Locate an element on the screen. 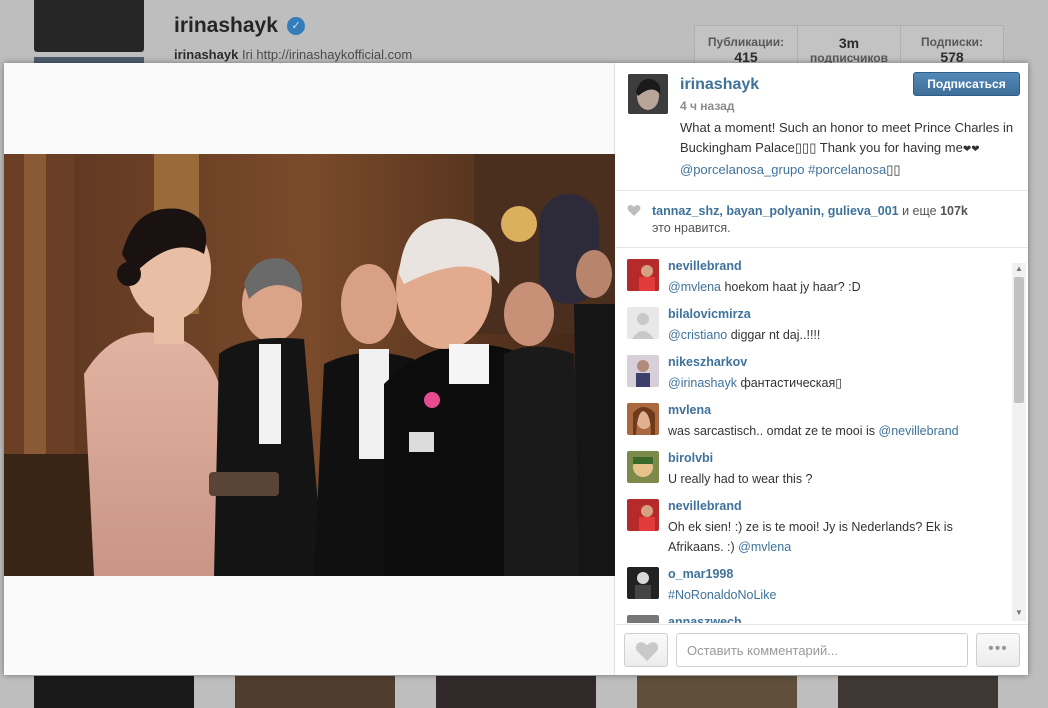 The image size is (1048, 708). author-avatar is located at coordinates (648, 94).